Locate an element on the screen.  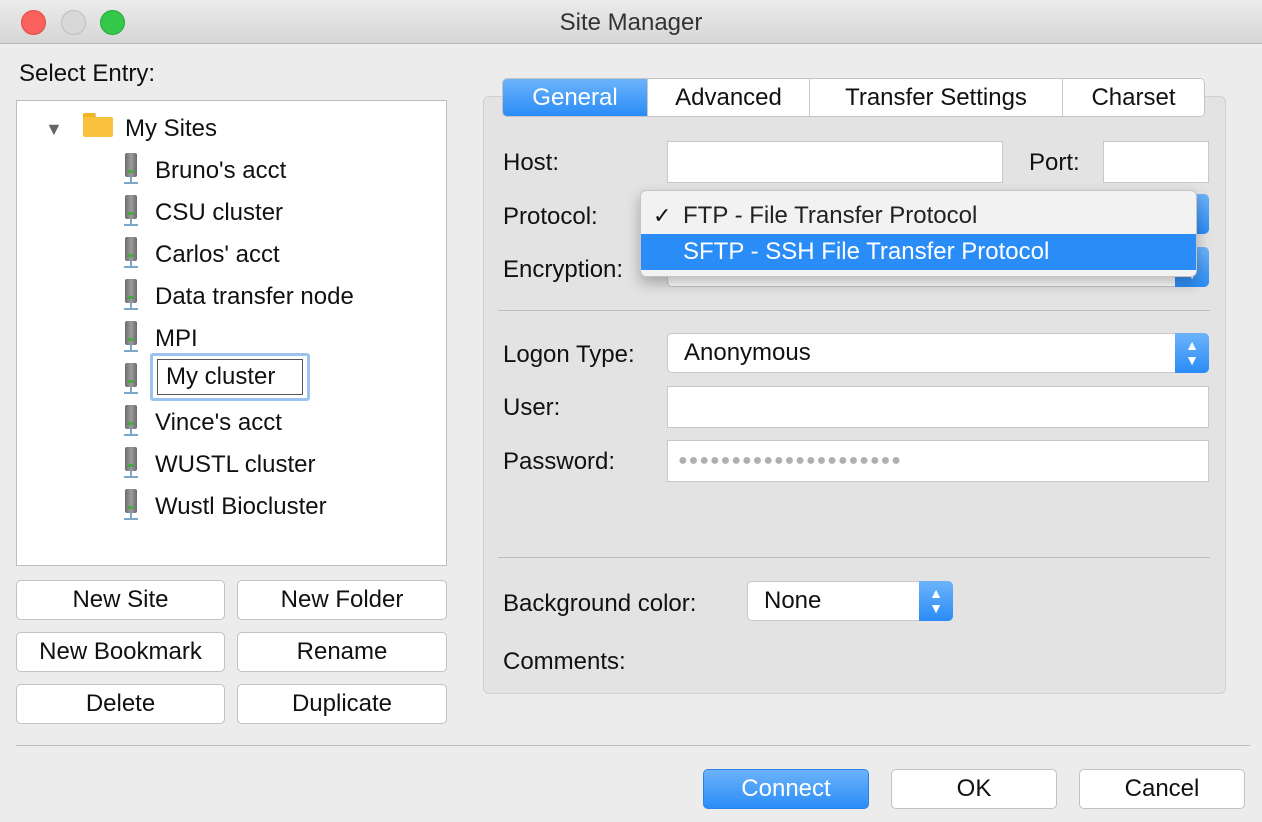
tab-advanced: Advanced is located at coordinates (729, 97).